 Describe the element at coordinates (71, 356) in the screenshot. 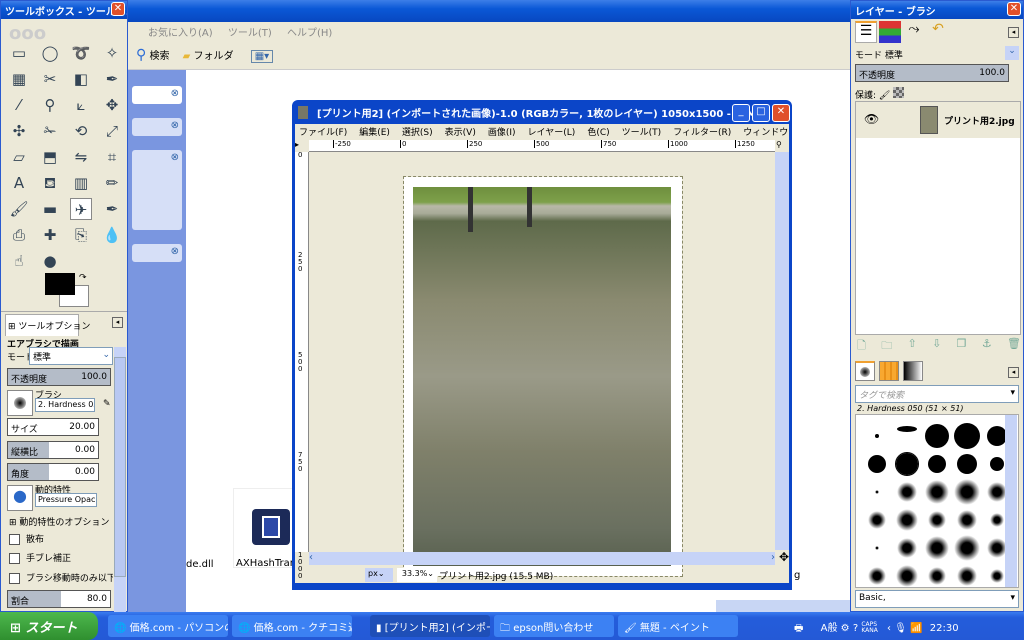

I see `mode-select: 標準 ⌄` at that location.